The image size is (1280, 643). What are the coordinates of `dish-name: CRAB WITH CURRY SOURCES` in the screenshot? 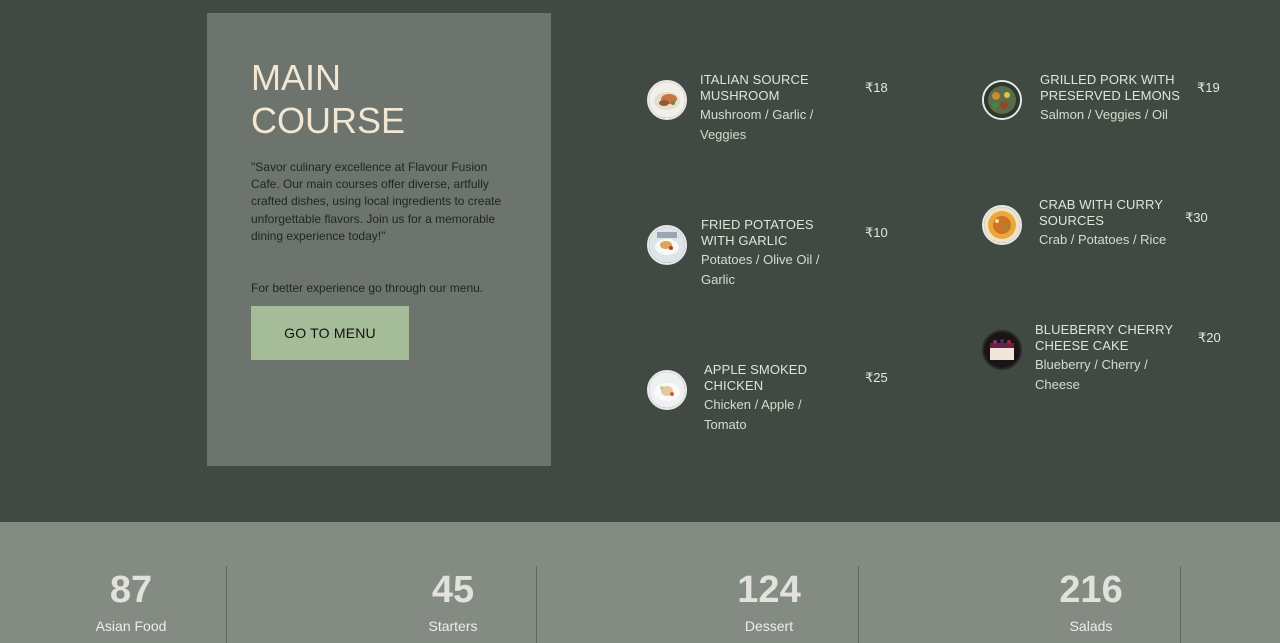 It's located at (1101, 212).